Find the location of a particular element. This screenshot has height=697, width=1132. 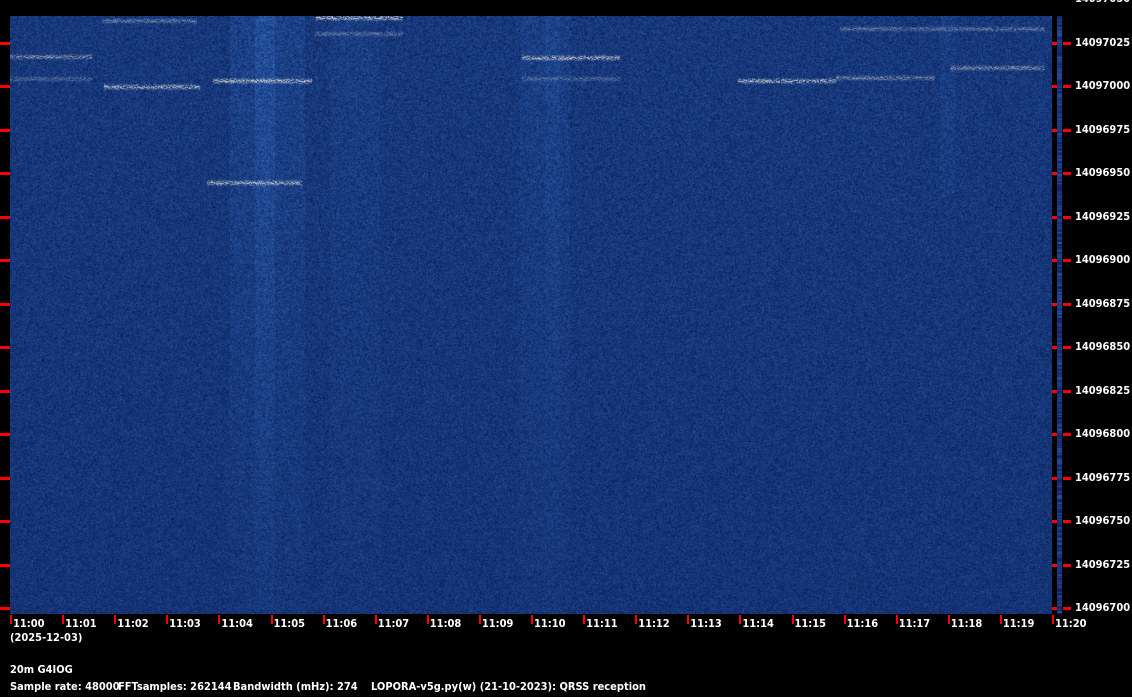

time-label: 11:15 is located at coordinates (810, 623).